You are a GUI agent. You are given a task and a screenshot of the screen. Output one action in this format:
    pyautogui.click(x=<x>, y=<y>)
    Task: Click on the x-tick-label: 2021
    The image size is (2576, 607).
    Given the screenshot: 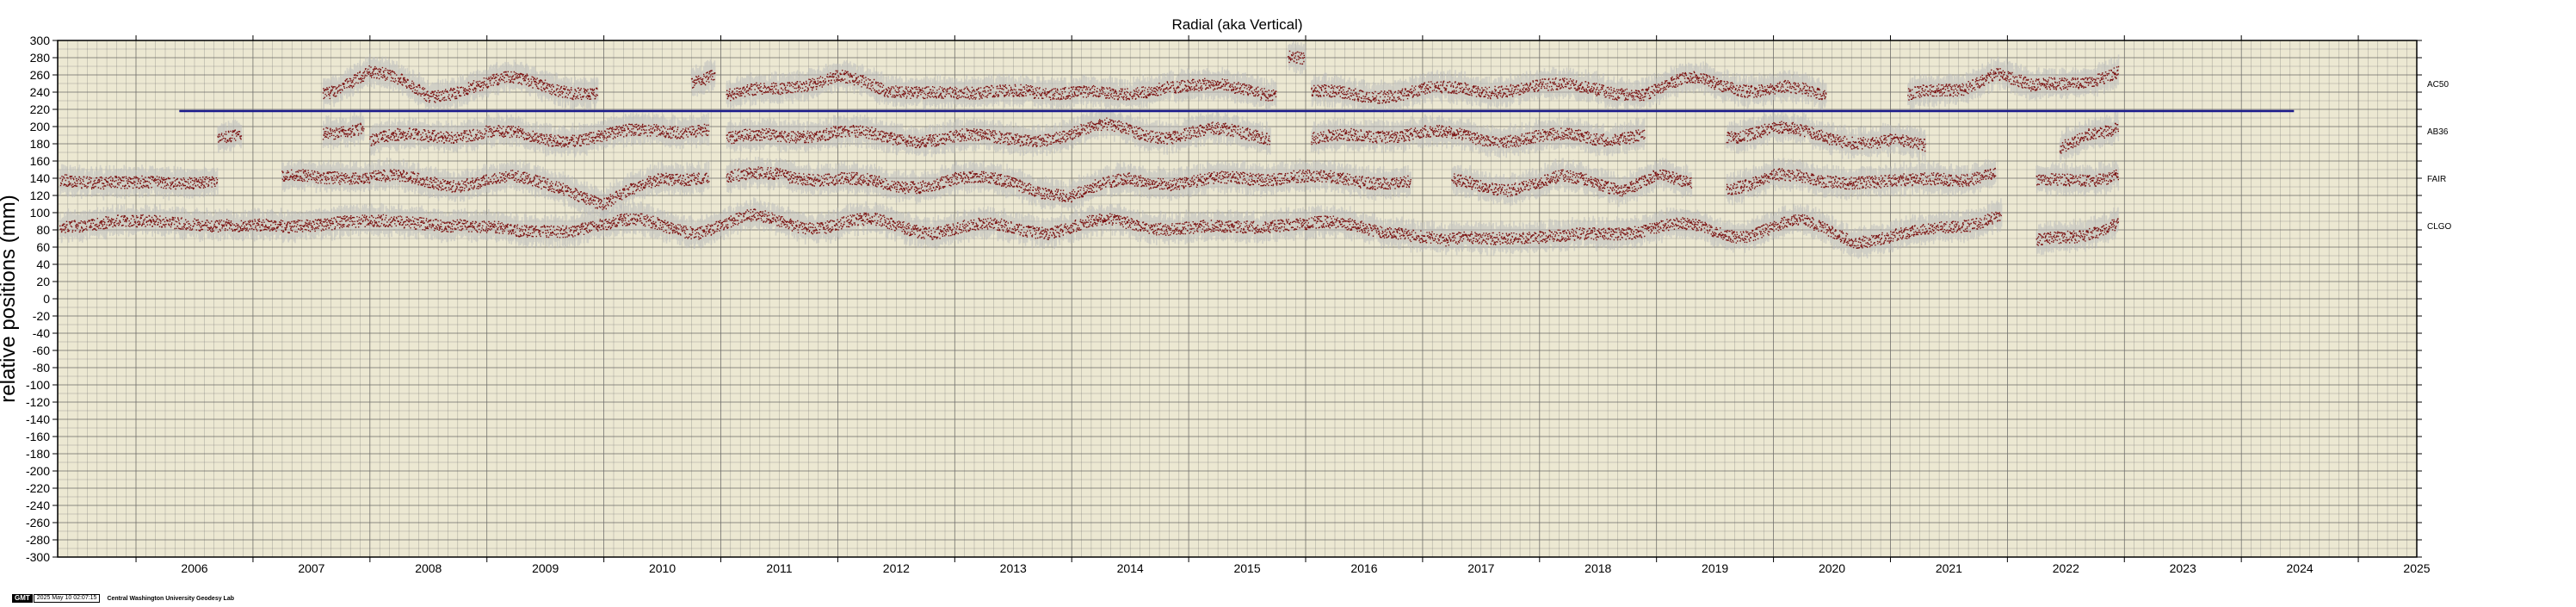 What is the action you would take?
    pyautogui.click(x=1949, y=568)
    